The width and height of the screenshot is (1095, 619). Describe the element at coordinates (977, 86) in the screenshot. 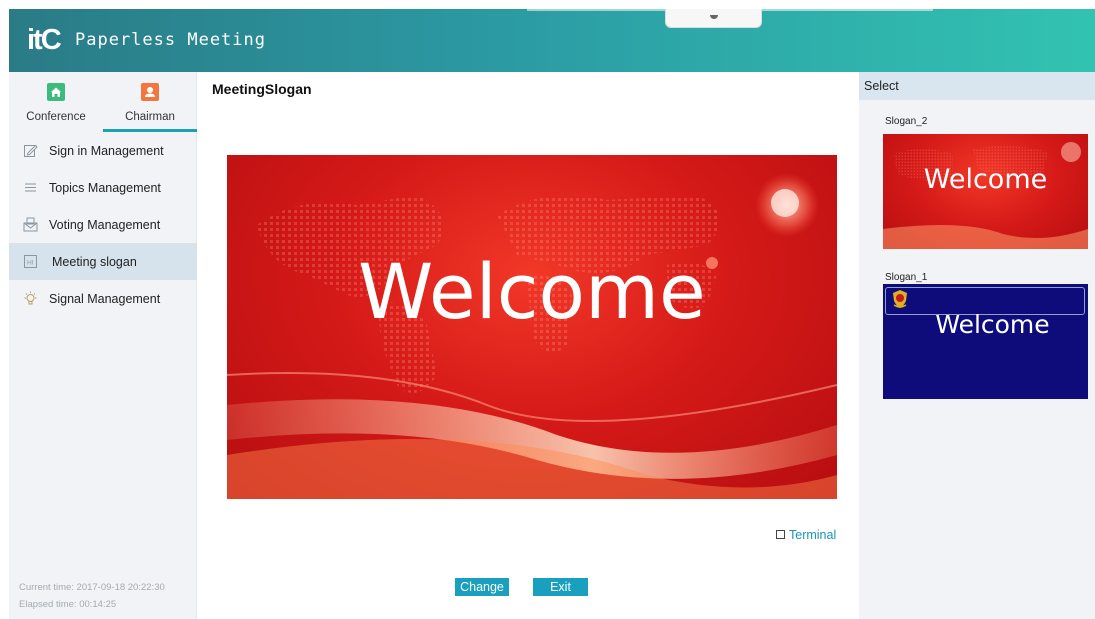

I see `select-panel-header: Select` at that location.